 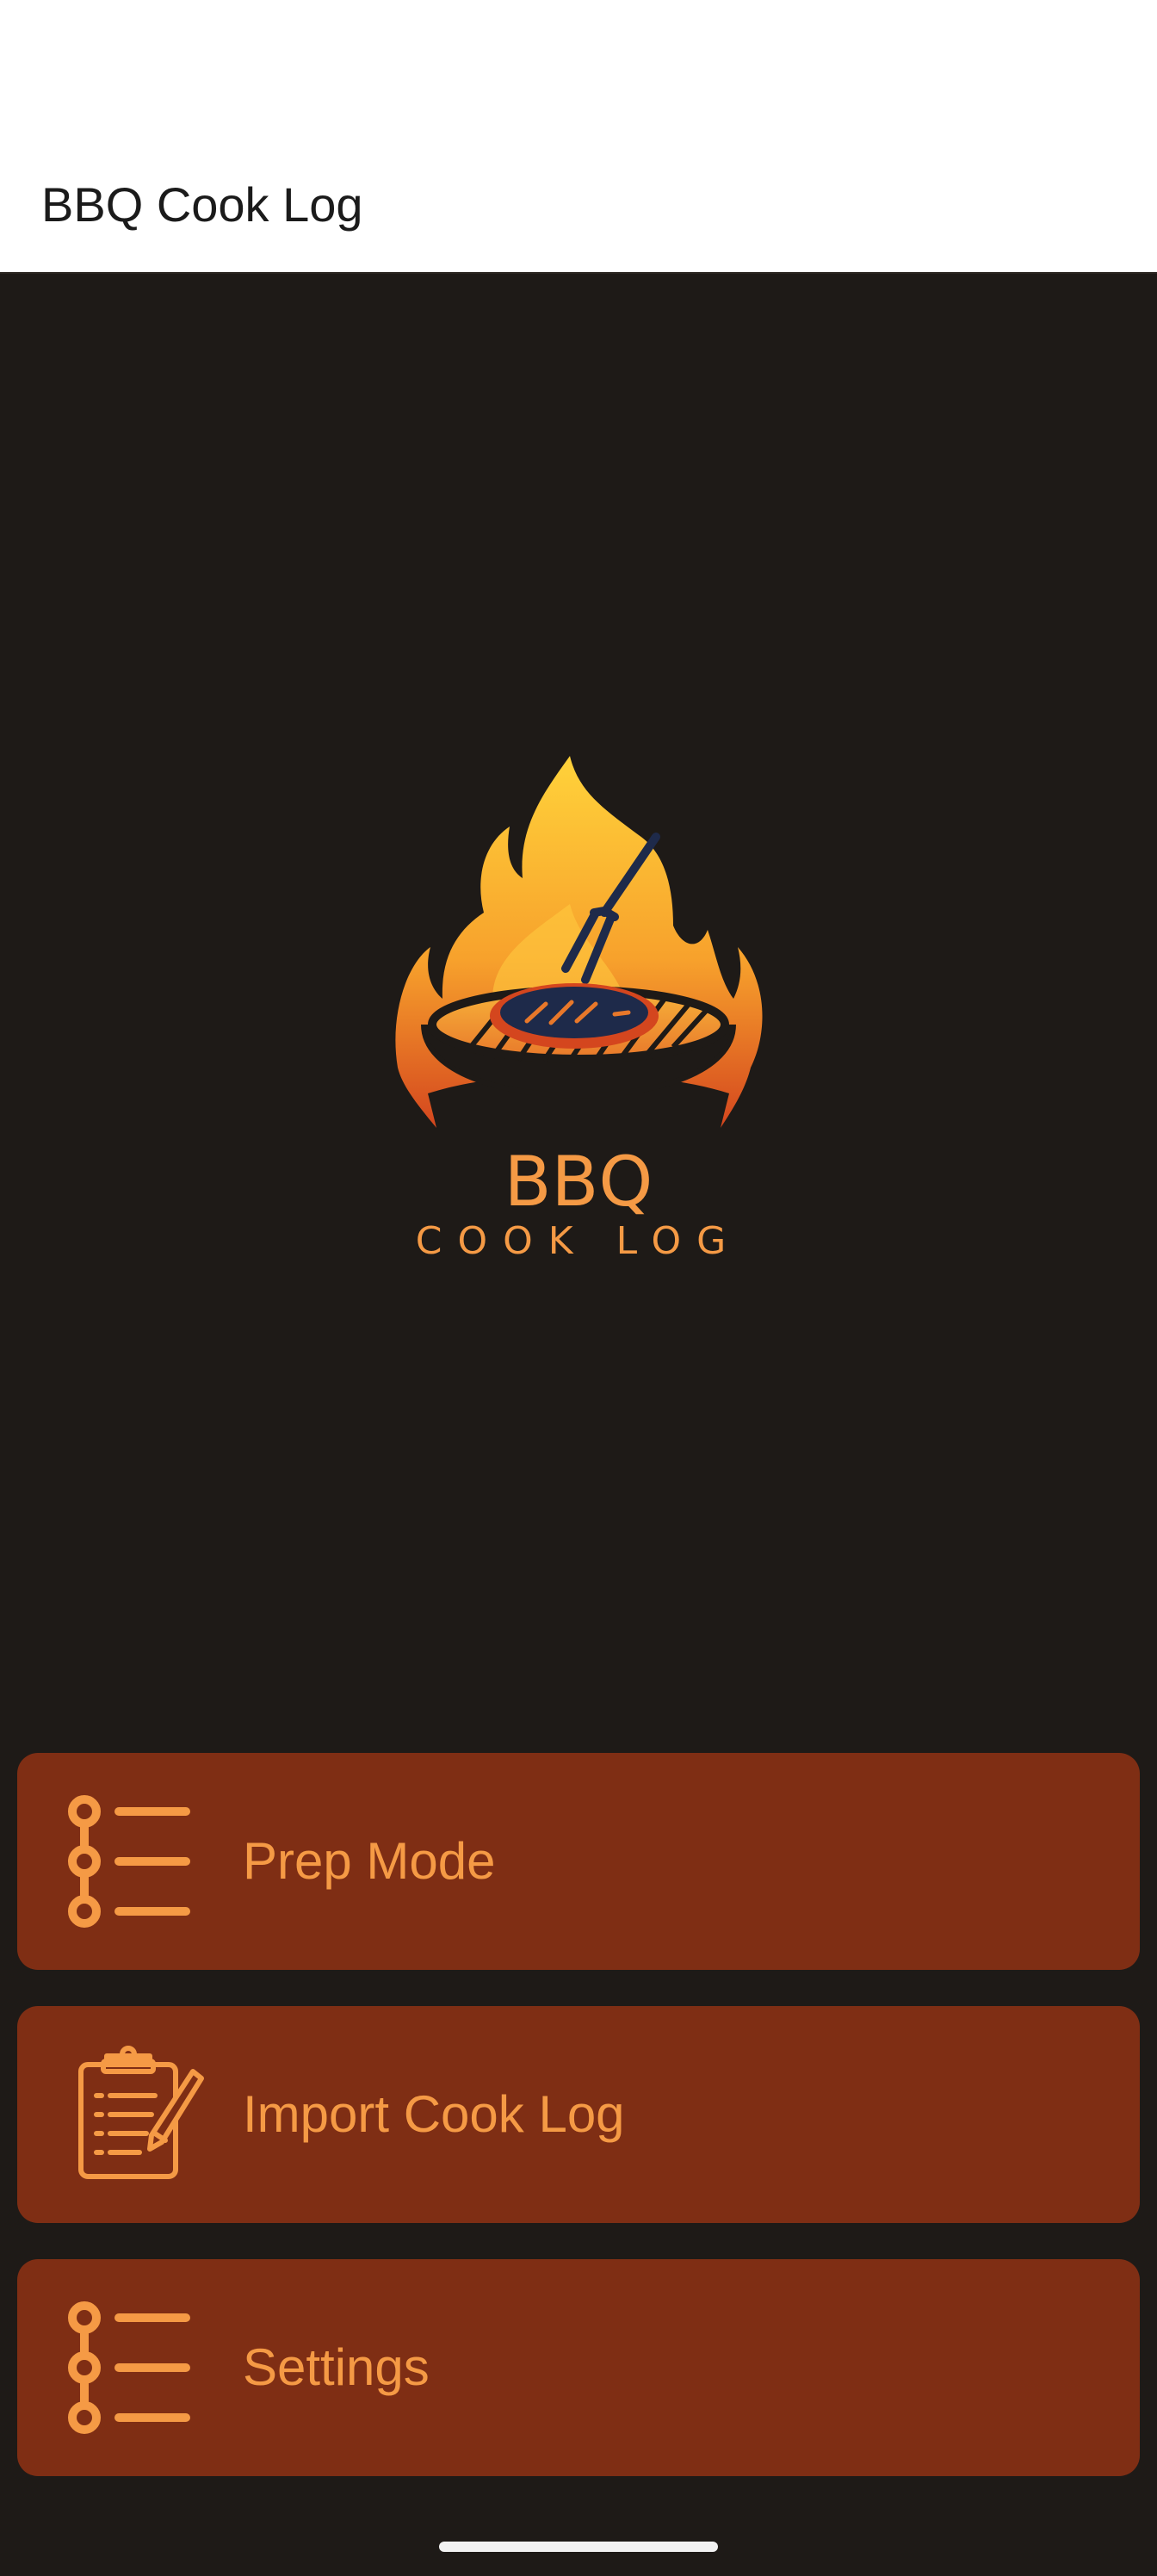 What do you see at coordinates (579, 2368) in the screenshot?
I see `settings-button: Settings` at bounding box center [579, 2368].